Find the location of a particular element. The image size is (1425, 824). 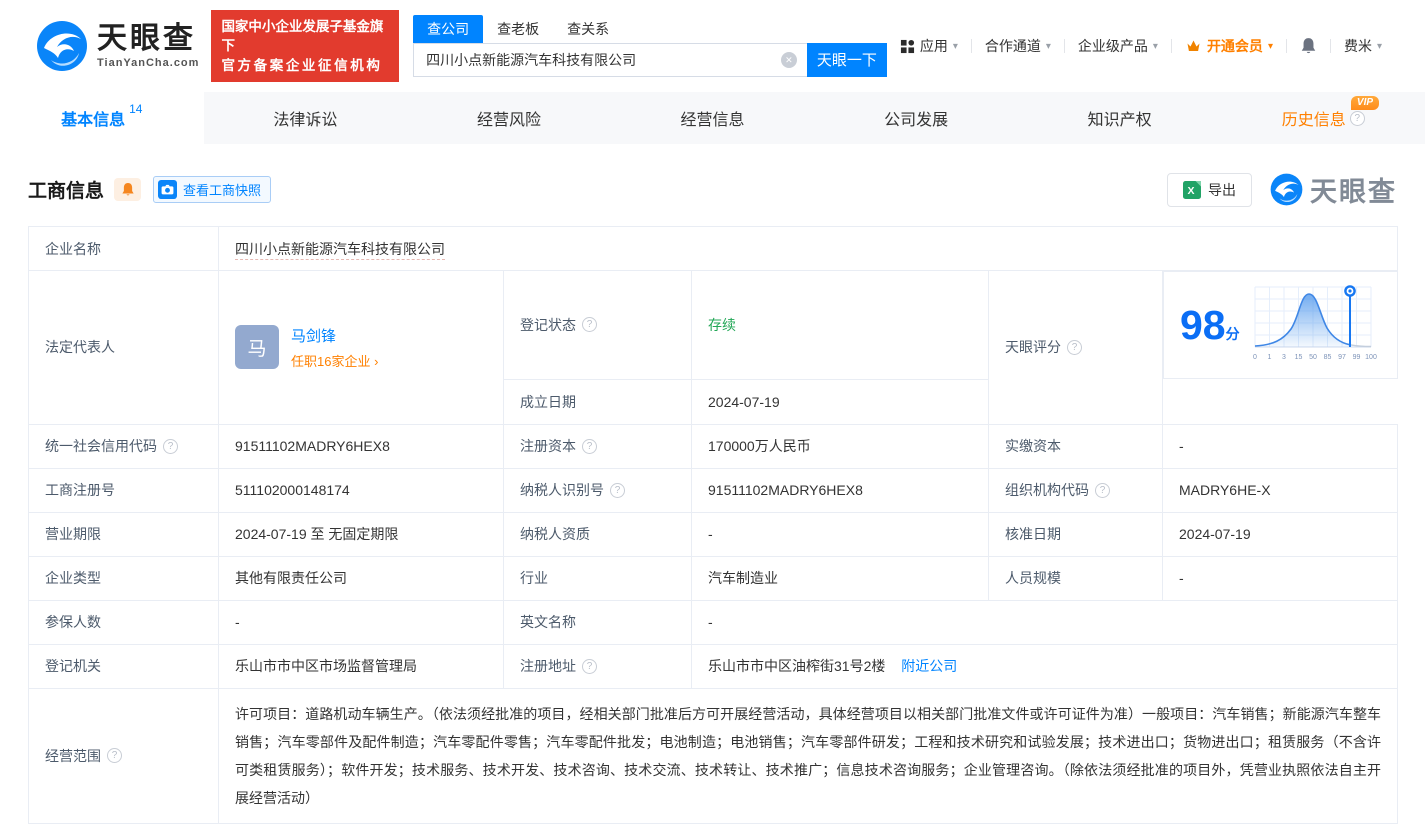

paid-capital-label: 实缴资本 is located at coordinates (1075, 446).